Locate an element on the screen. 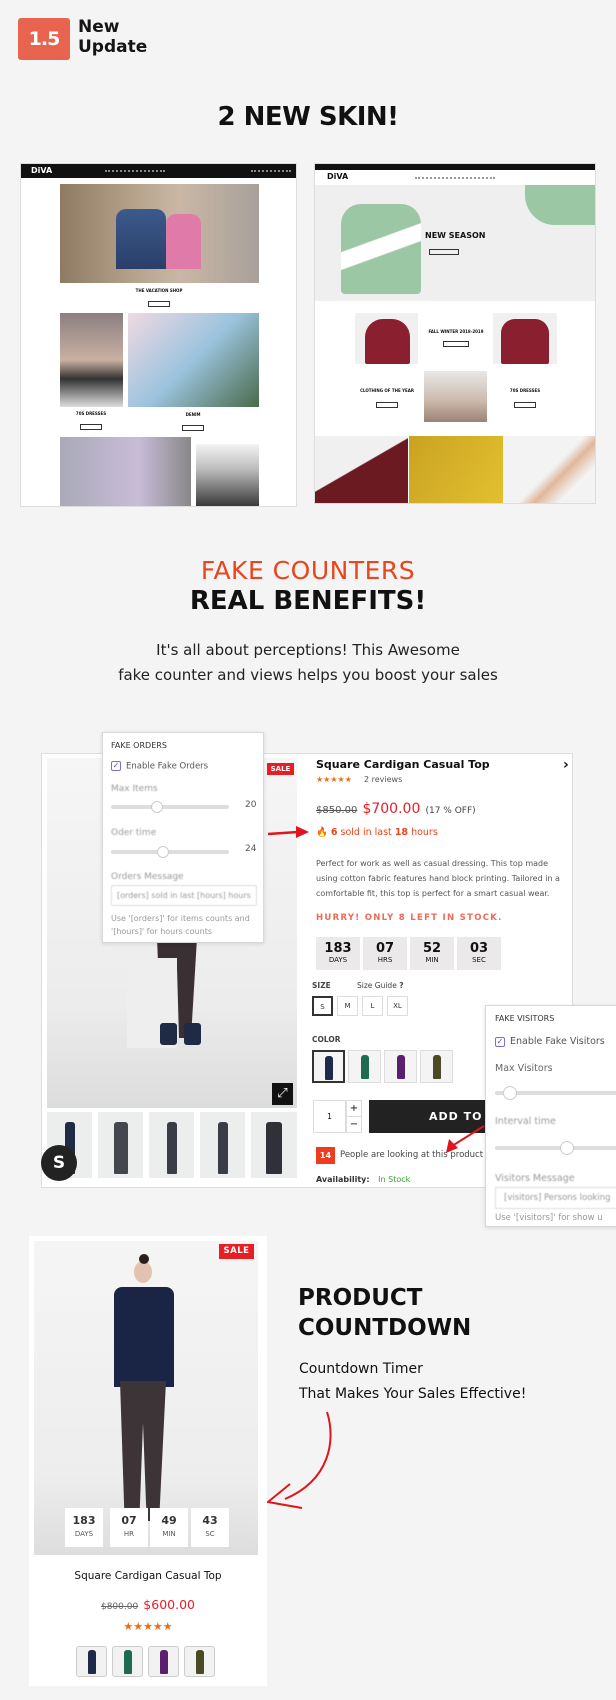 This screenshot has width=616, height=1700. card-countdown-minutes: 49 MIN is located at coordinates (169, 1527).